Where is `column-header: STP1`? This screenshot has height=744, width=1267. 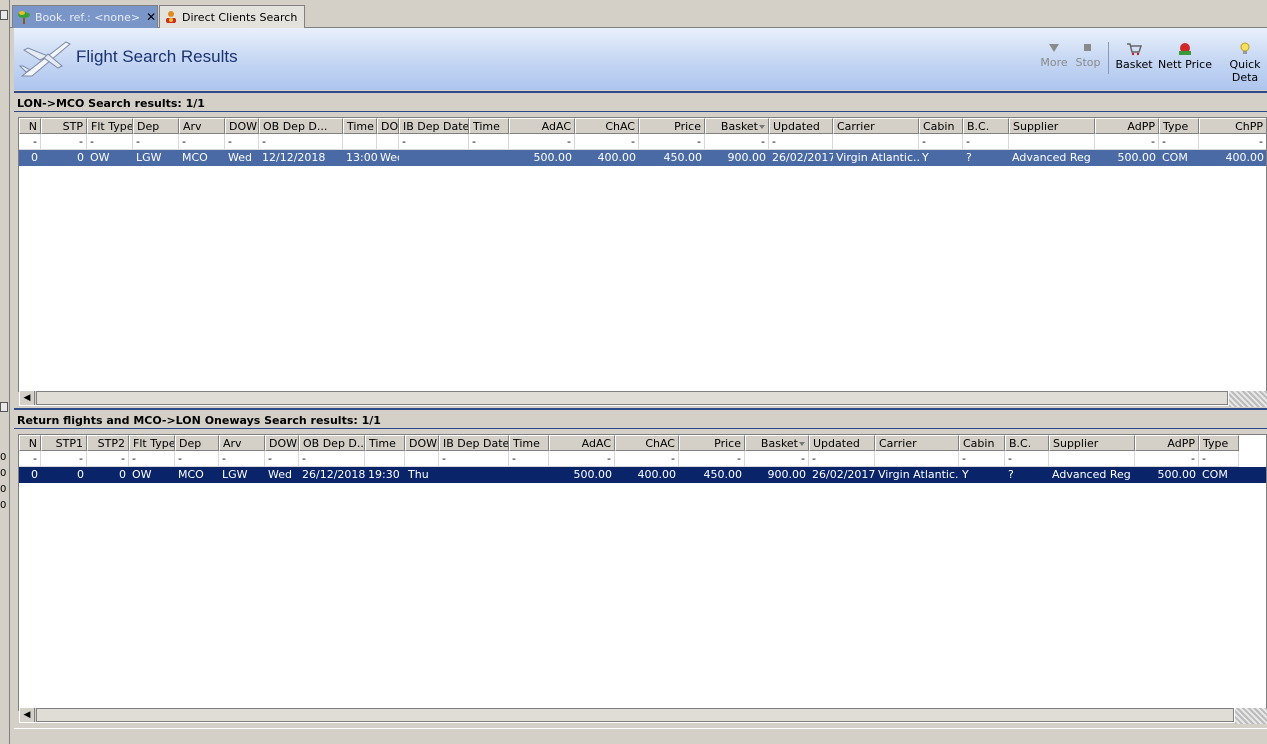 column-header: STP1 is located at coordinates (64, 443).